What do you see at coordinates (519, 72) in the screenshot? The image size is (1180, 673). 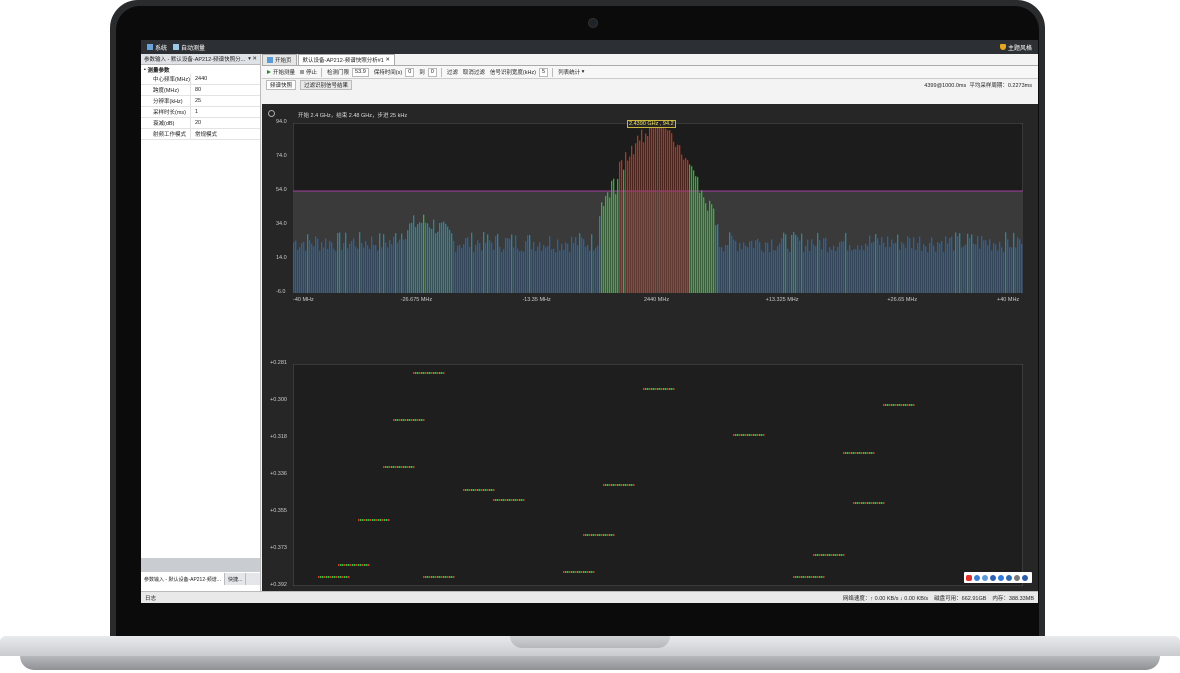 I see `signal-width-field: 信号识别宽度(kHz) 5` at bounding box center [519, 72].